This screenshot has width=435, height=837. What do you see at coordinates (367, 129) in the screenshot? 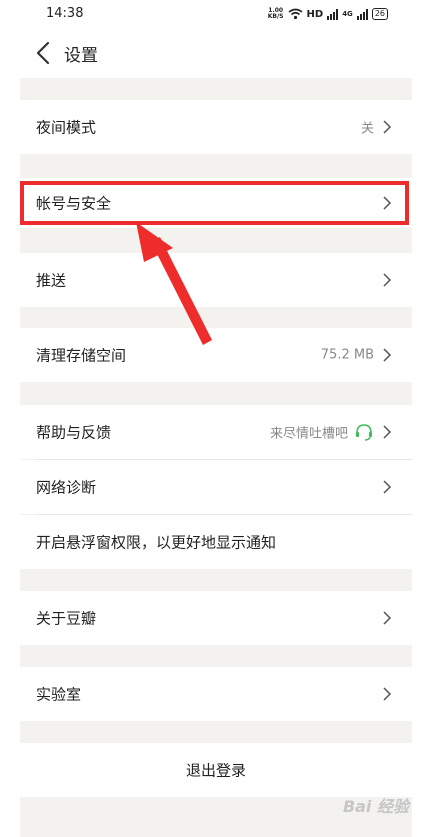
I see `setting-value: 关` at bounding box center [367, 129].